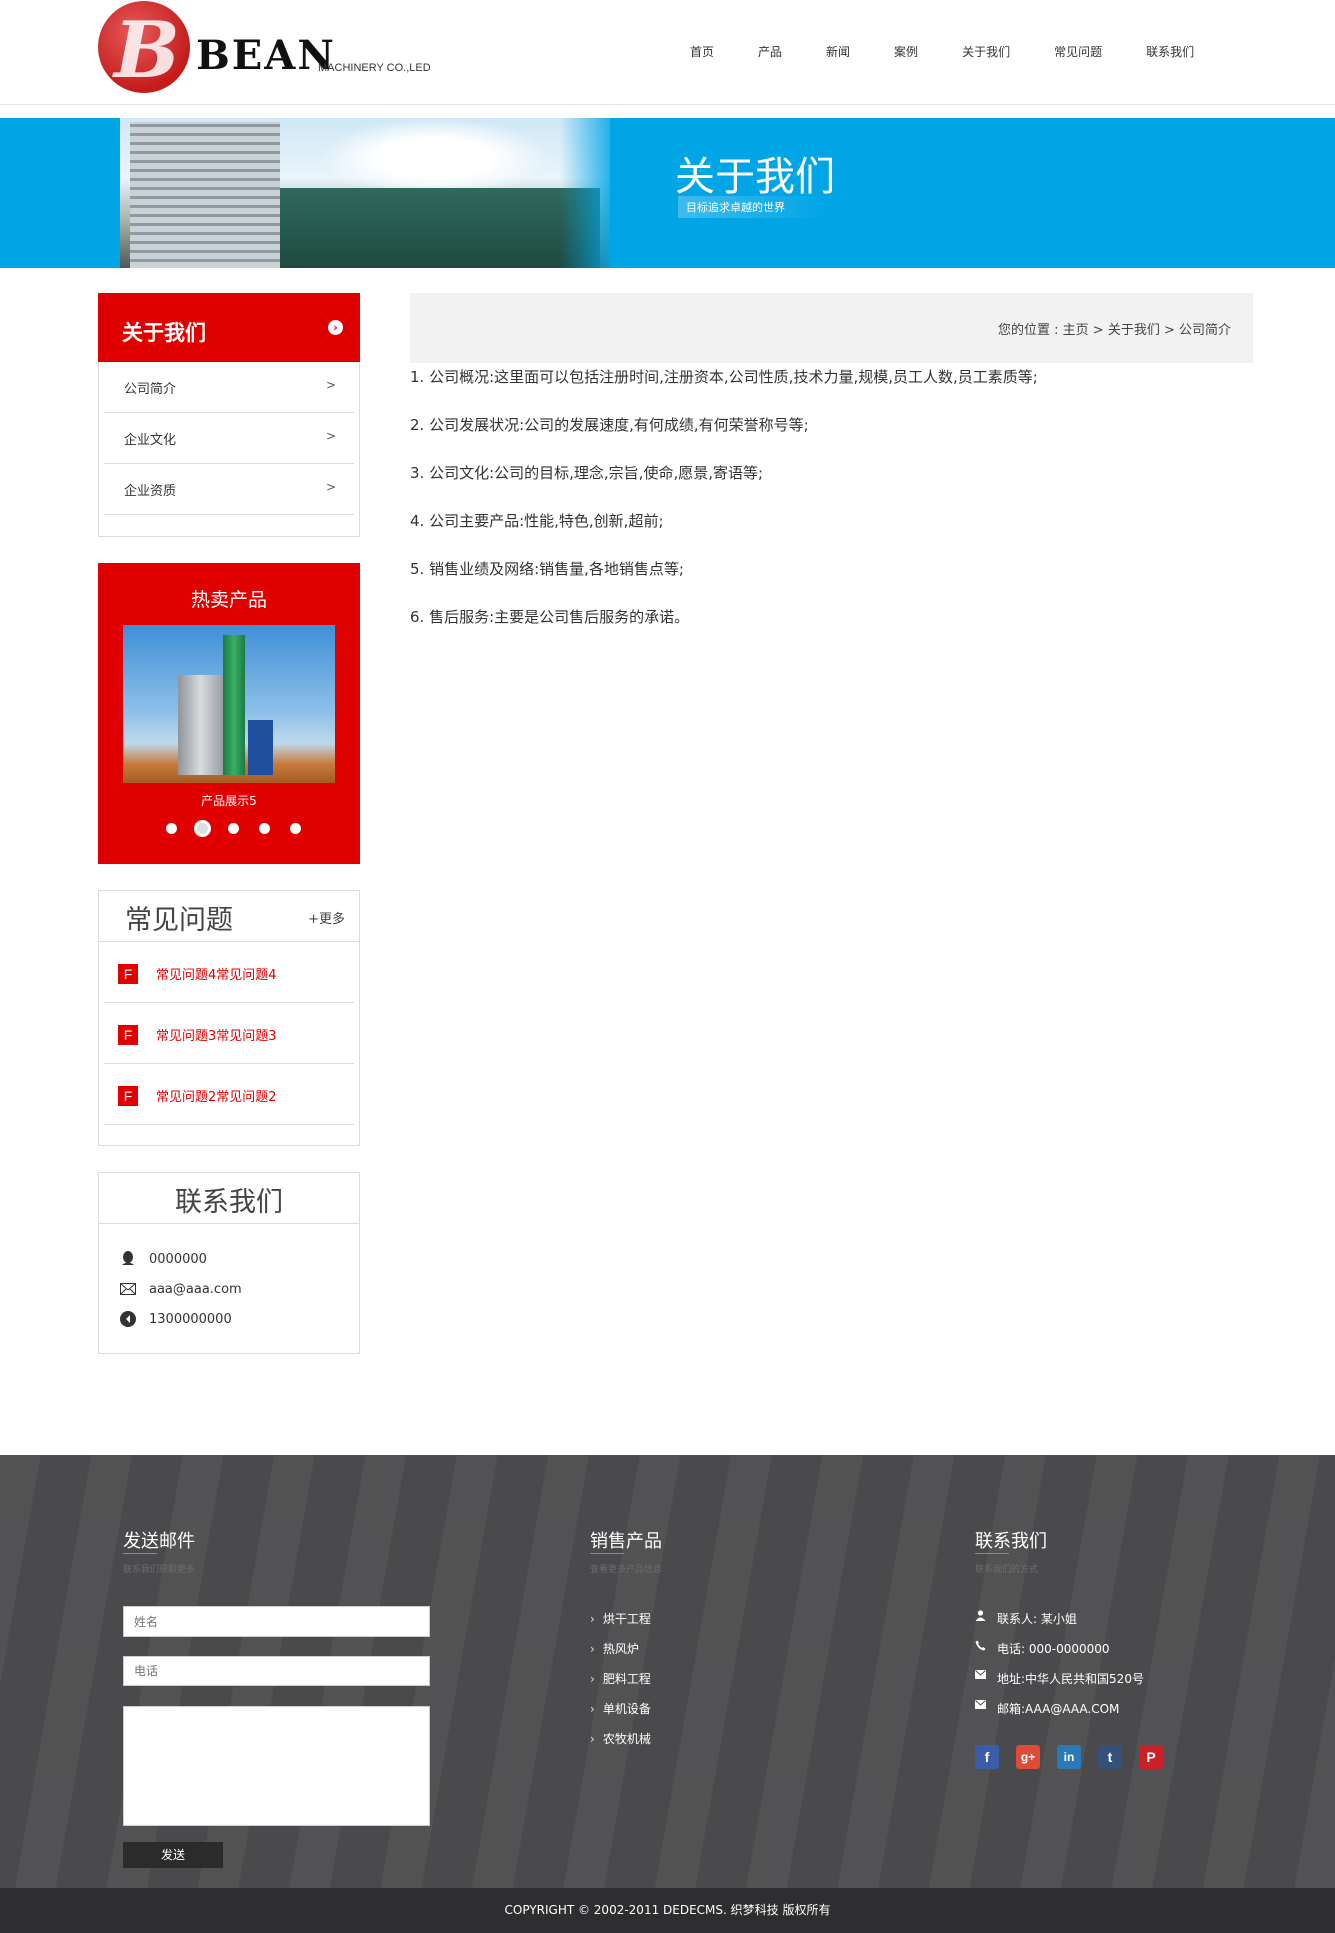  Describe the element at coordinates (164, 333) in the screenshot. I see `about-menu-title: 关于我们` at that location.